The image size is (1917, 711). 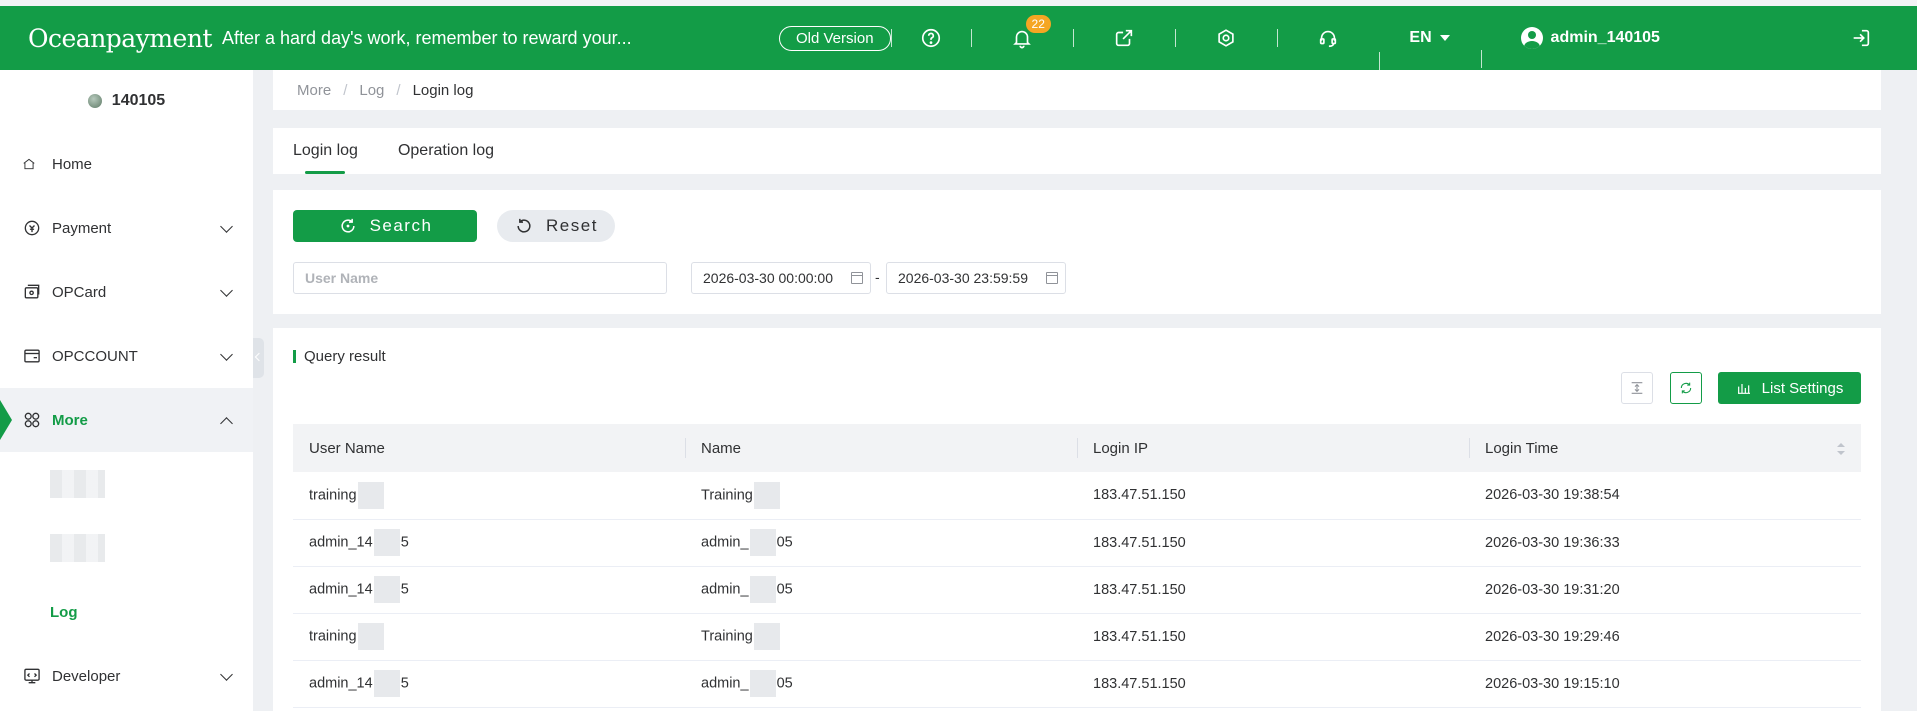 I want to click on grid-icon, so click(x=32, y=420).